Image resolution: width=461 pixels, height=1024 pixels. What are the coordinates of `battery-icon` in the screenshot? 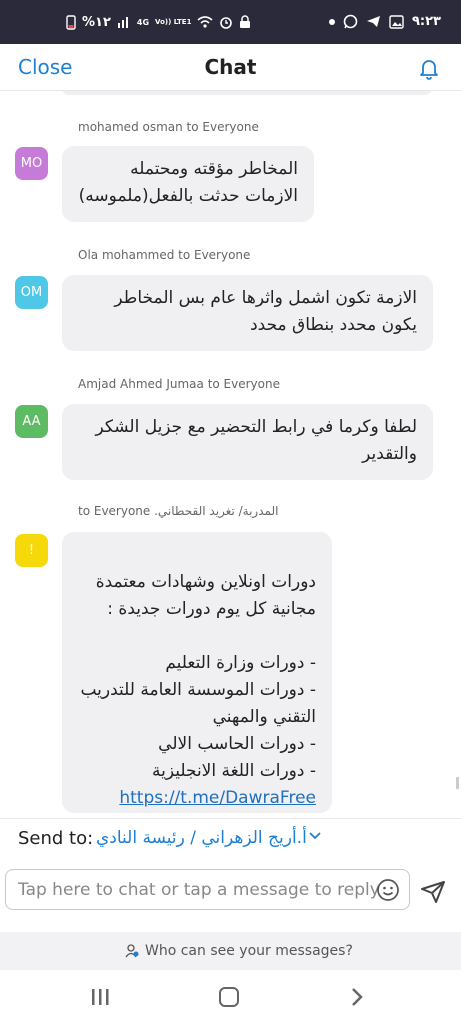 It's located at (71, 22).